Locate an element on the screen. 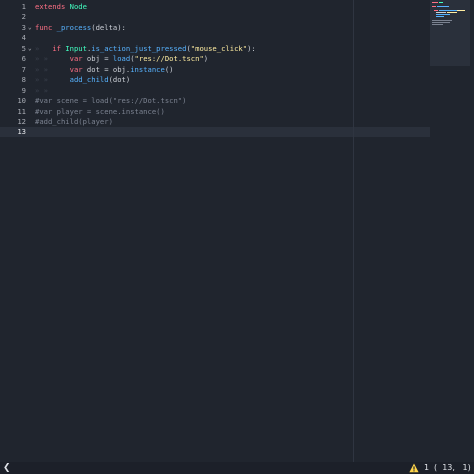  keyword: if is located at coordinates (56, 48).